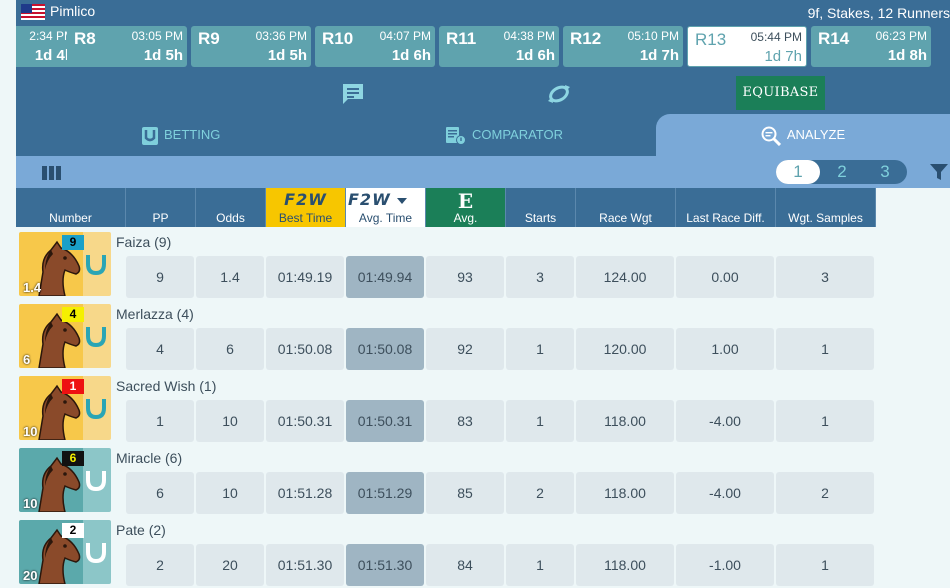  Describe the element at coordinates (825, 421) in the screenshot. I see `cell-wgt-samples: 1` at that location.